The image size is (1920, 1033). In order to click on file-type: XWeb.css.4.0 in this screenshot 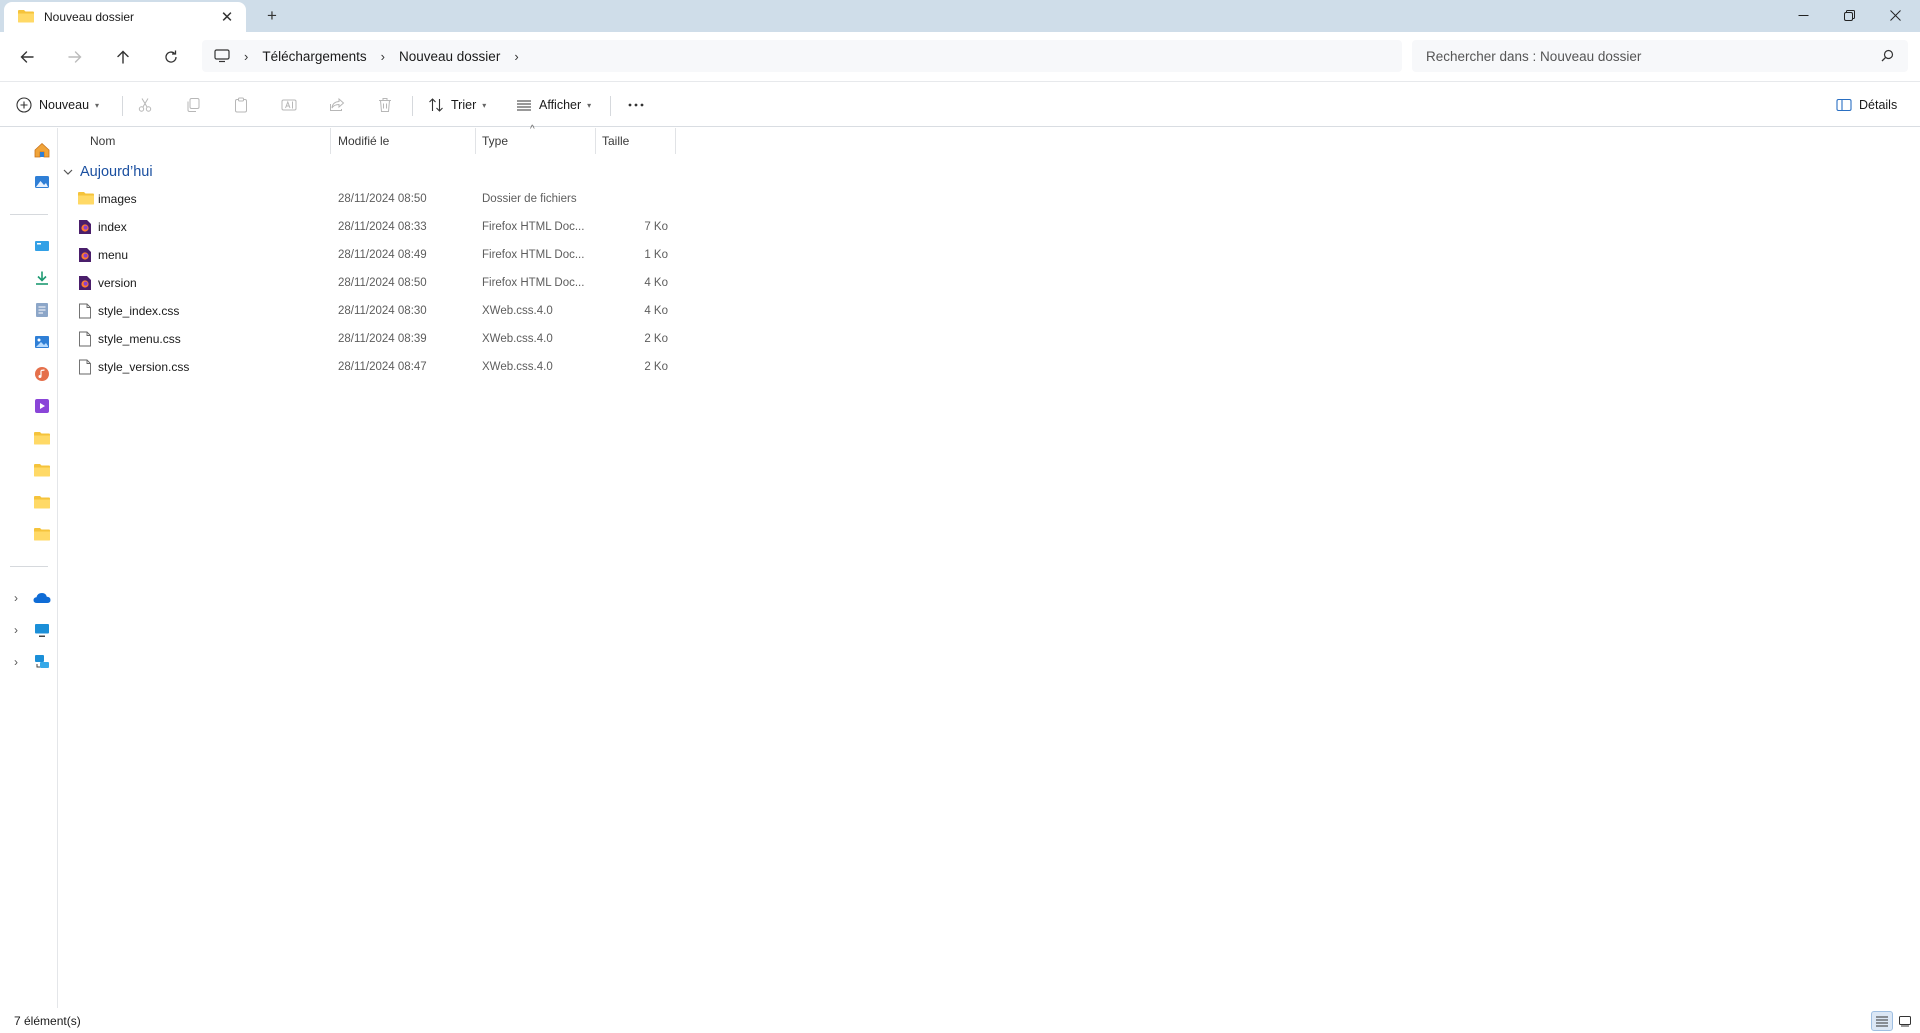, I will do `click(517, 339)`.